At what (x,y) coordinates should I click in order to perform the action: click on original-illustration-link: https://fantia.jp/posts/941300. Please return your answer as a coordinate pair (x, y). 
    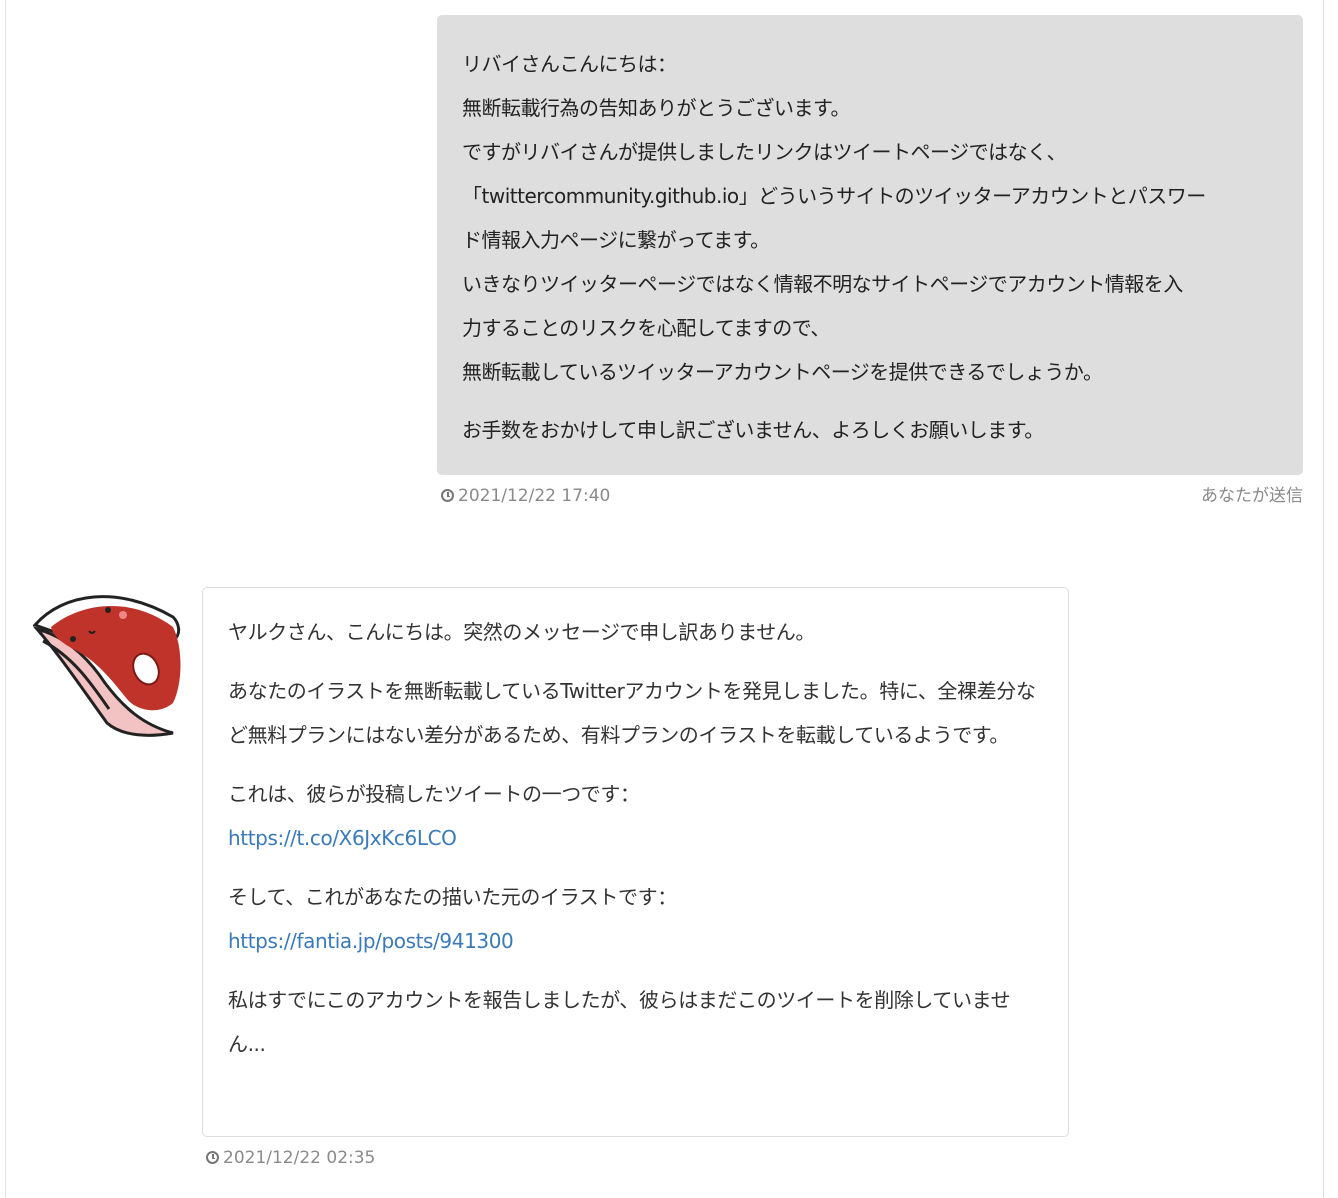
    Looking at the image, I should click on (635, 941).